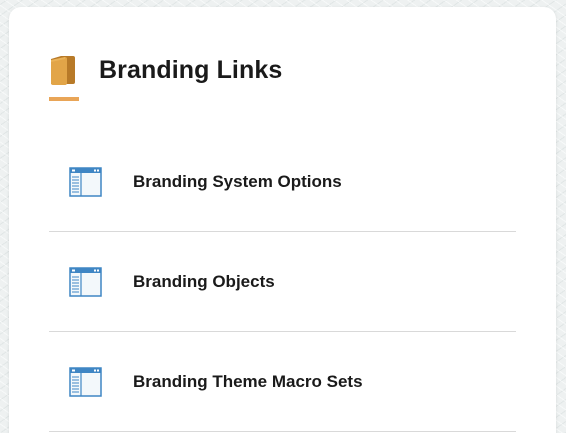 The image size is (566, 433). I want to click on link-label: Branding System Options, so click(237, 181).